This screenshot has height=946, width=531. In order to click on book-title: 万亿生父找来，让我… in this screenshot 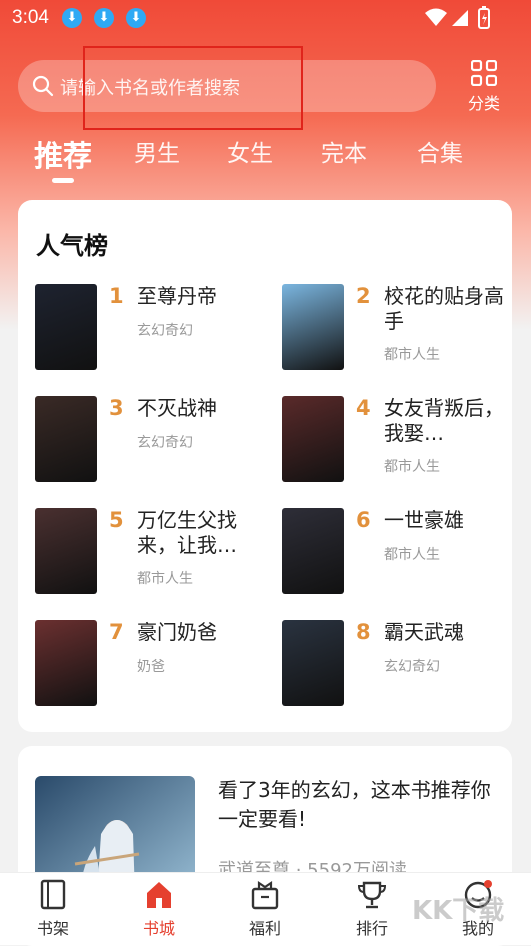, I will do `click(187, 532)`.